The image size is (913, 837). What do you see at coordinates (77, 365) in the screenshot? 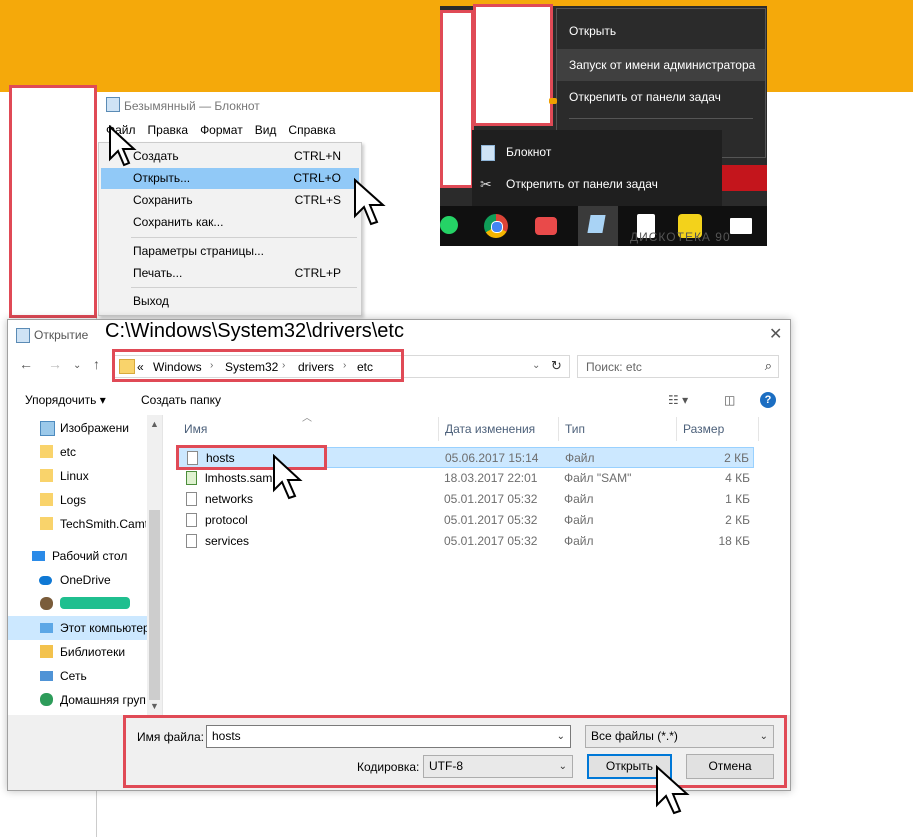
I see `history-dropdown-icon: ⌄` at bounding box center [77, 365].